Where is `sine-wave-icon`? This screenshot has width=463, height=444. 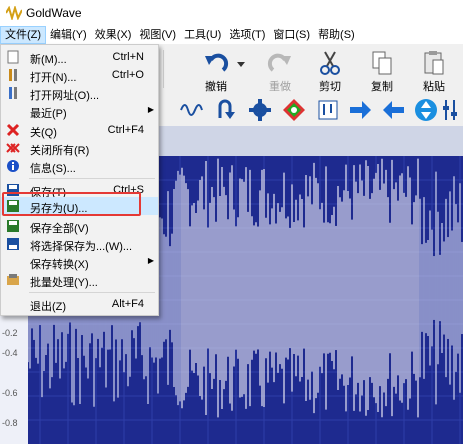 sine-wave-icon is located at coordinates (192, 110).